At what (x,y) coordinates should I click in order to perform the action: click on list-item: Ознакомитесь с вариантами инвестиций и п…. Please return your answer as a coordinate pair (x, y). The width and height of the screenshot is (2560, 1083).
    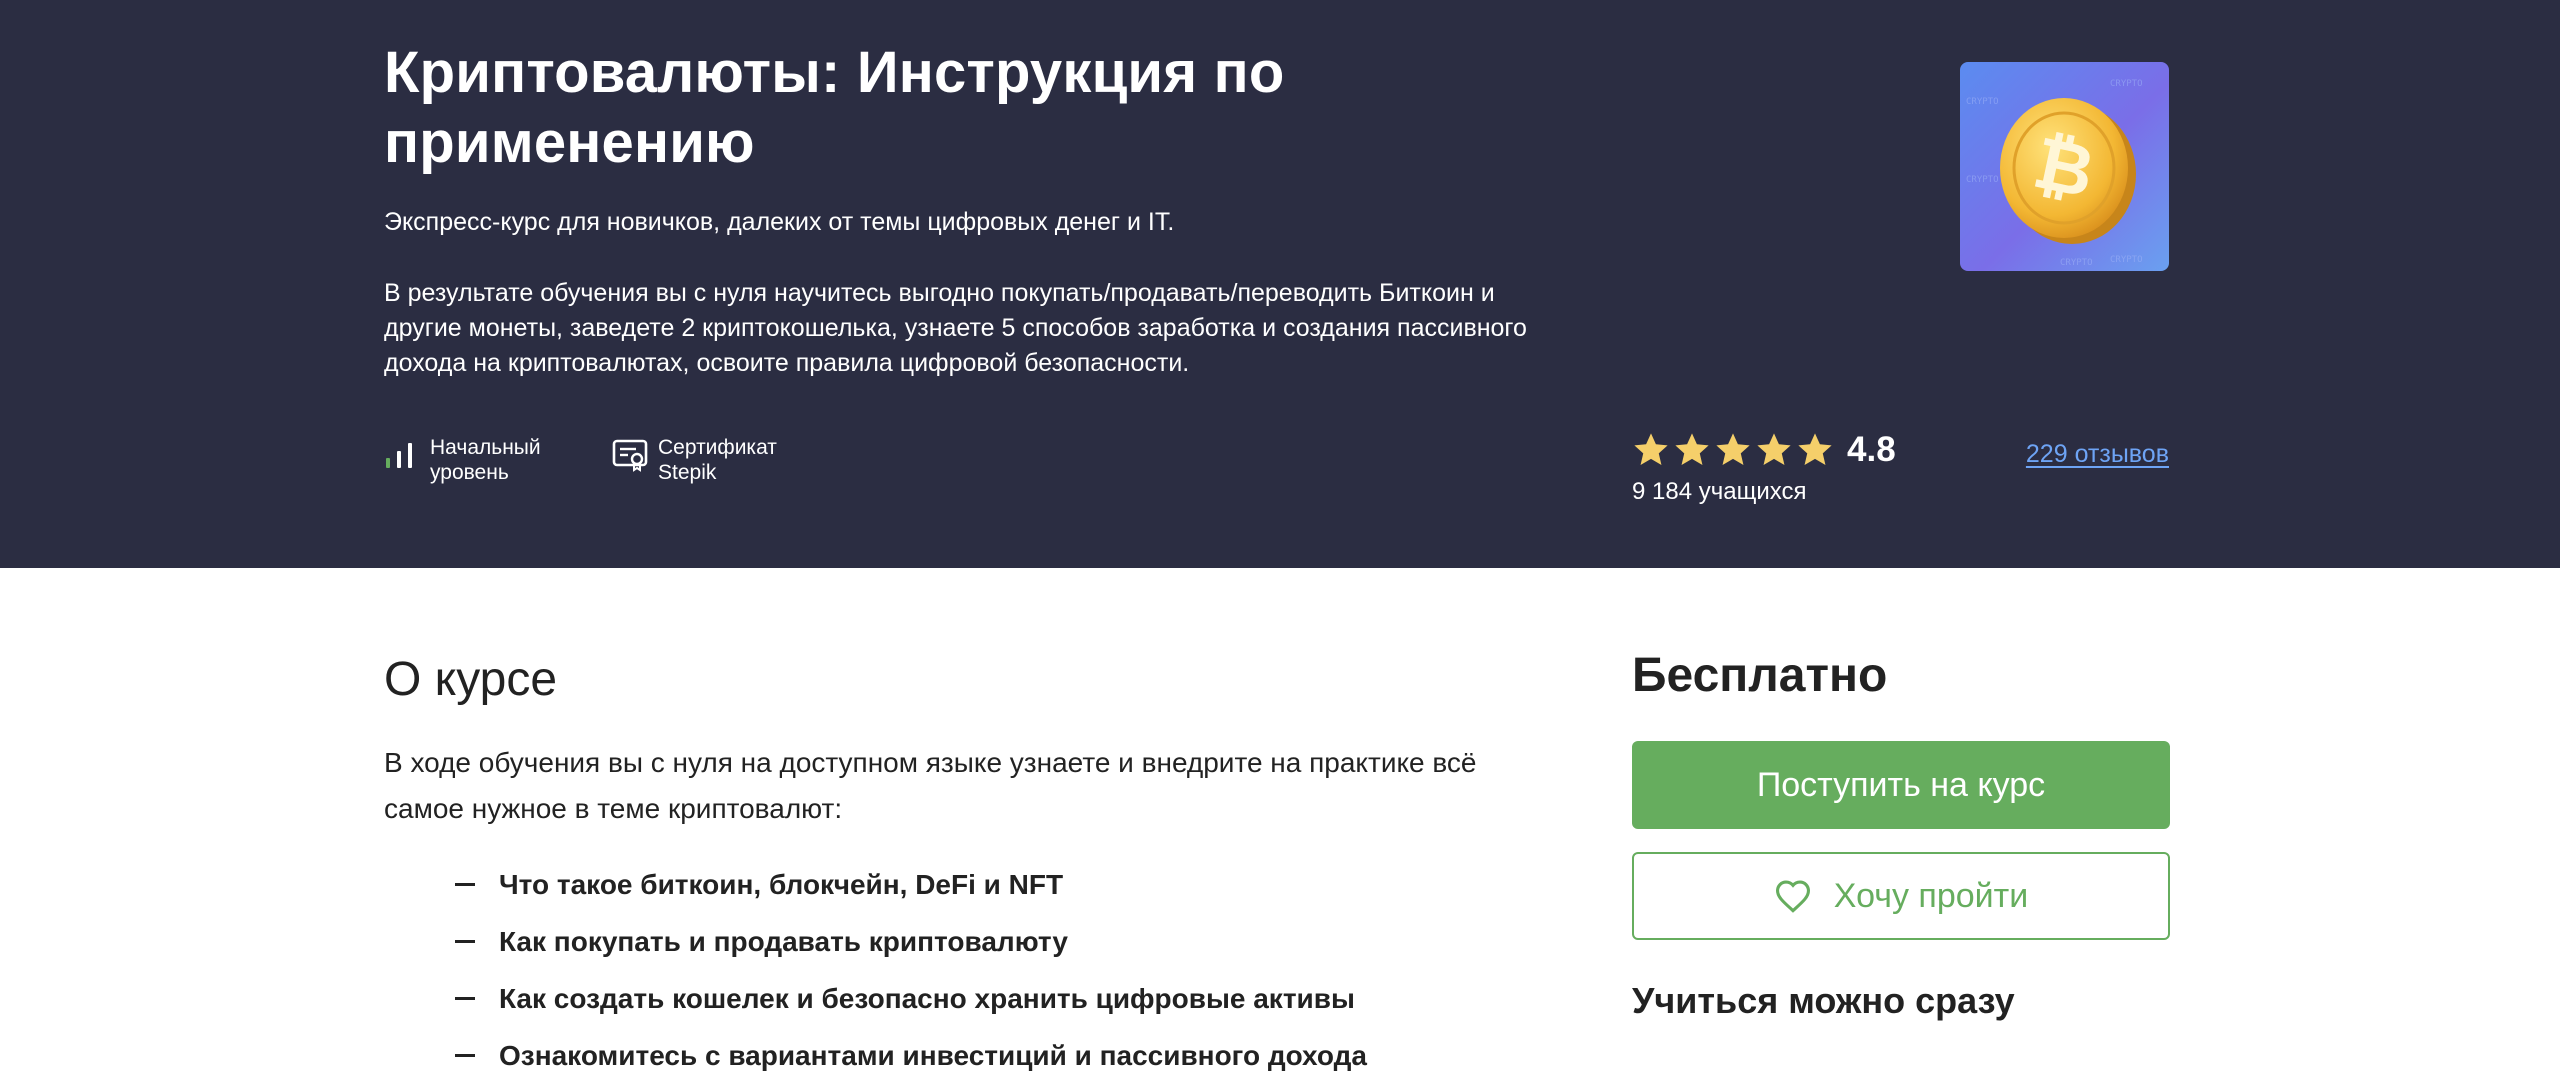
    Looking at the image, I should click on (911, 1055).